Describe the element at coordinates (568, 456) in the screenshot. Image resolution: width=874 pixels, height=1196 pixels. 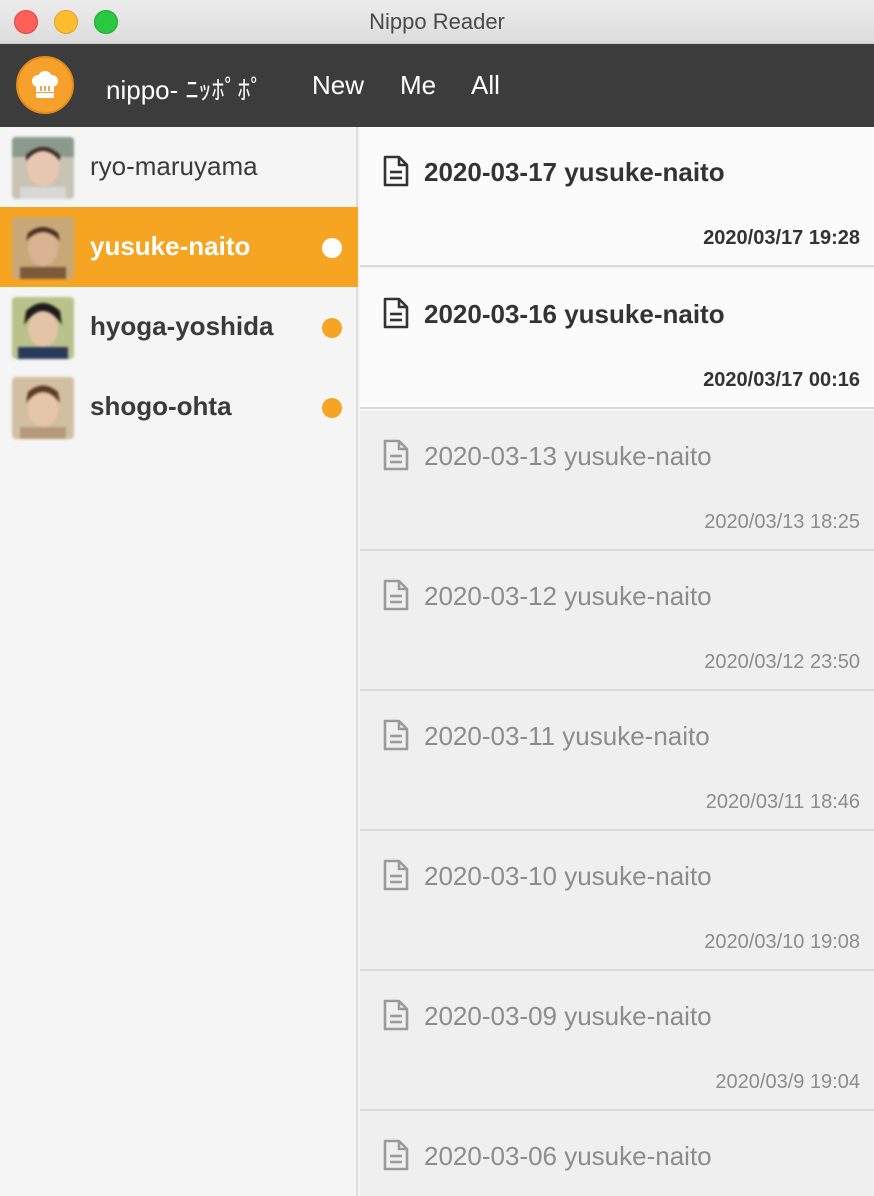
I see `report-title: 2020-03-13 yusuke-naito` at that location.